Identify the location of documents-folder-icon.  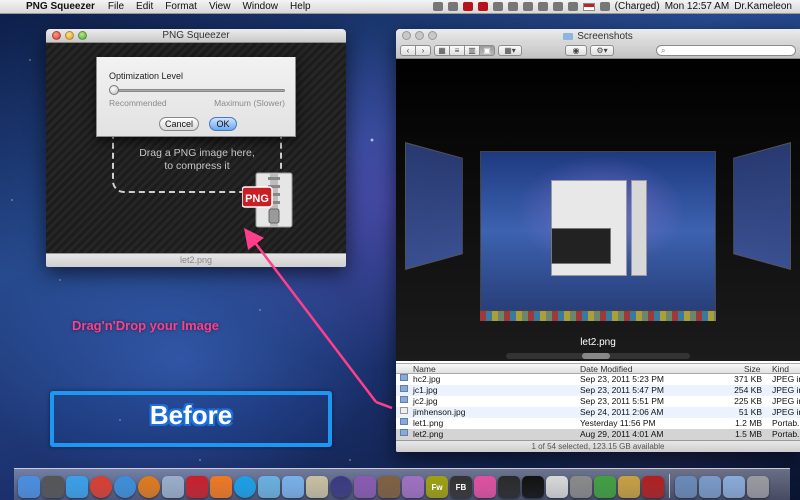
(710, 487).